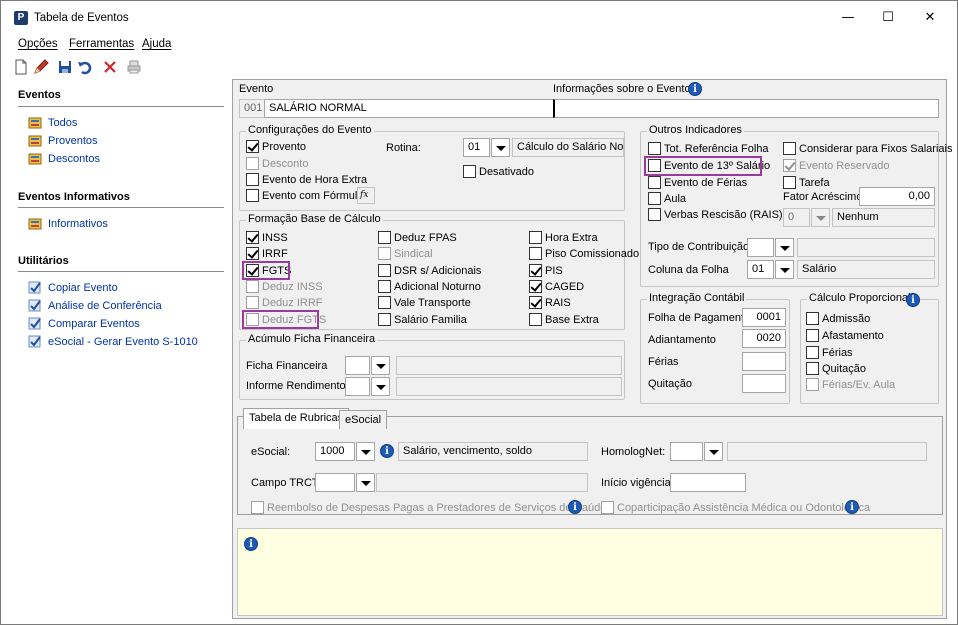  I want to click on trct-dropdown, so click(365, 482).